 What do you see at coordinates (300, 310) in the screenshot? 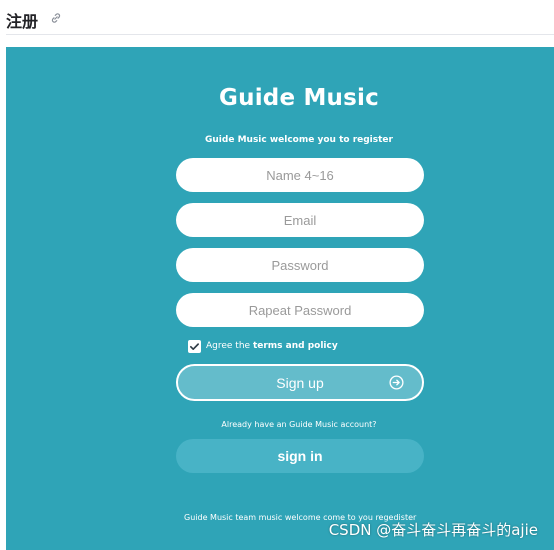
I see `repeat-password-field` at bounding box center [300, 310].